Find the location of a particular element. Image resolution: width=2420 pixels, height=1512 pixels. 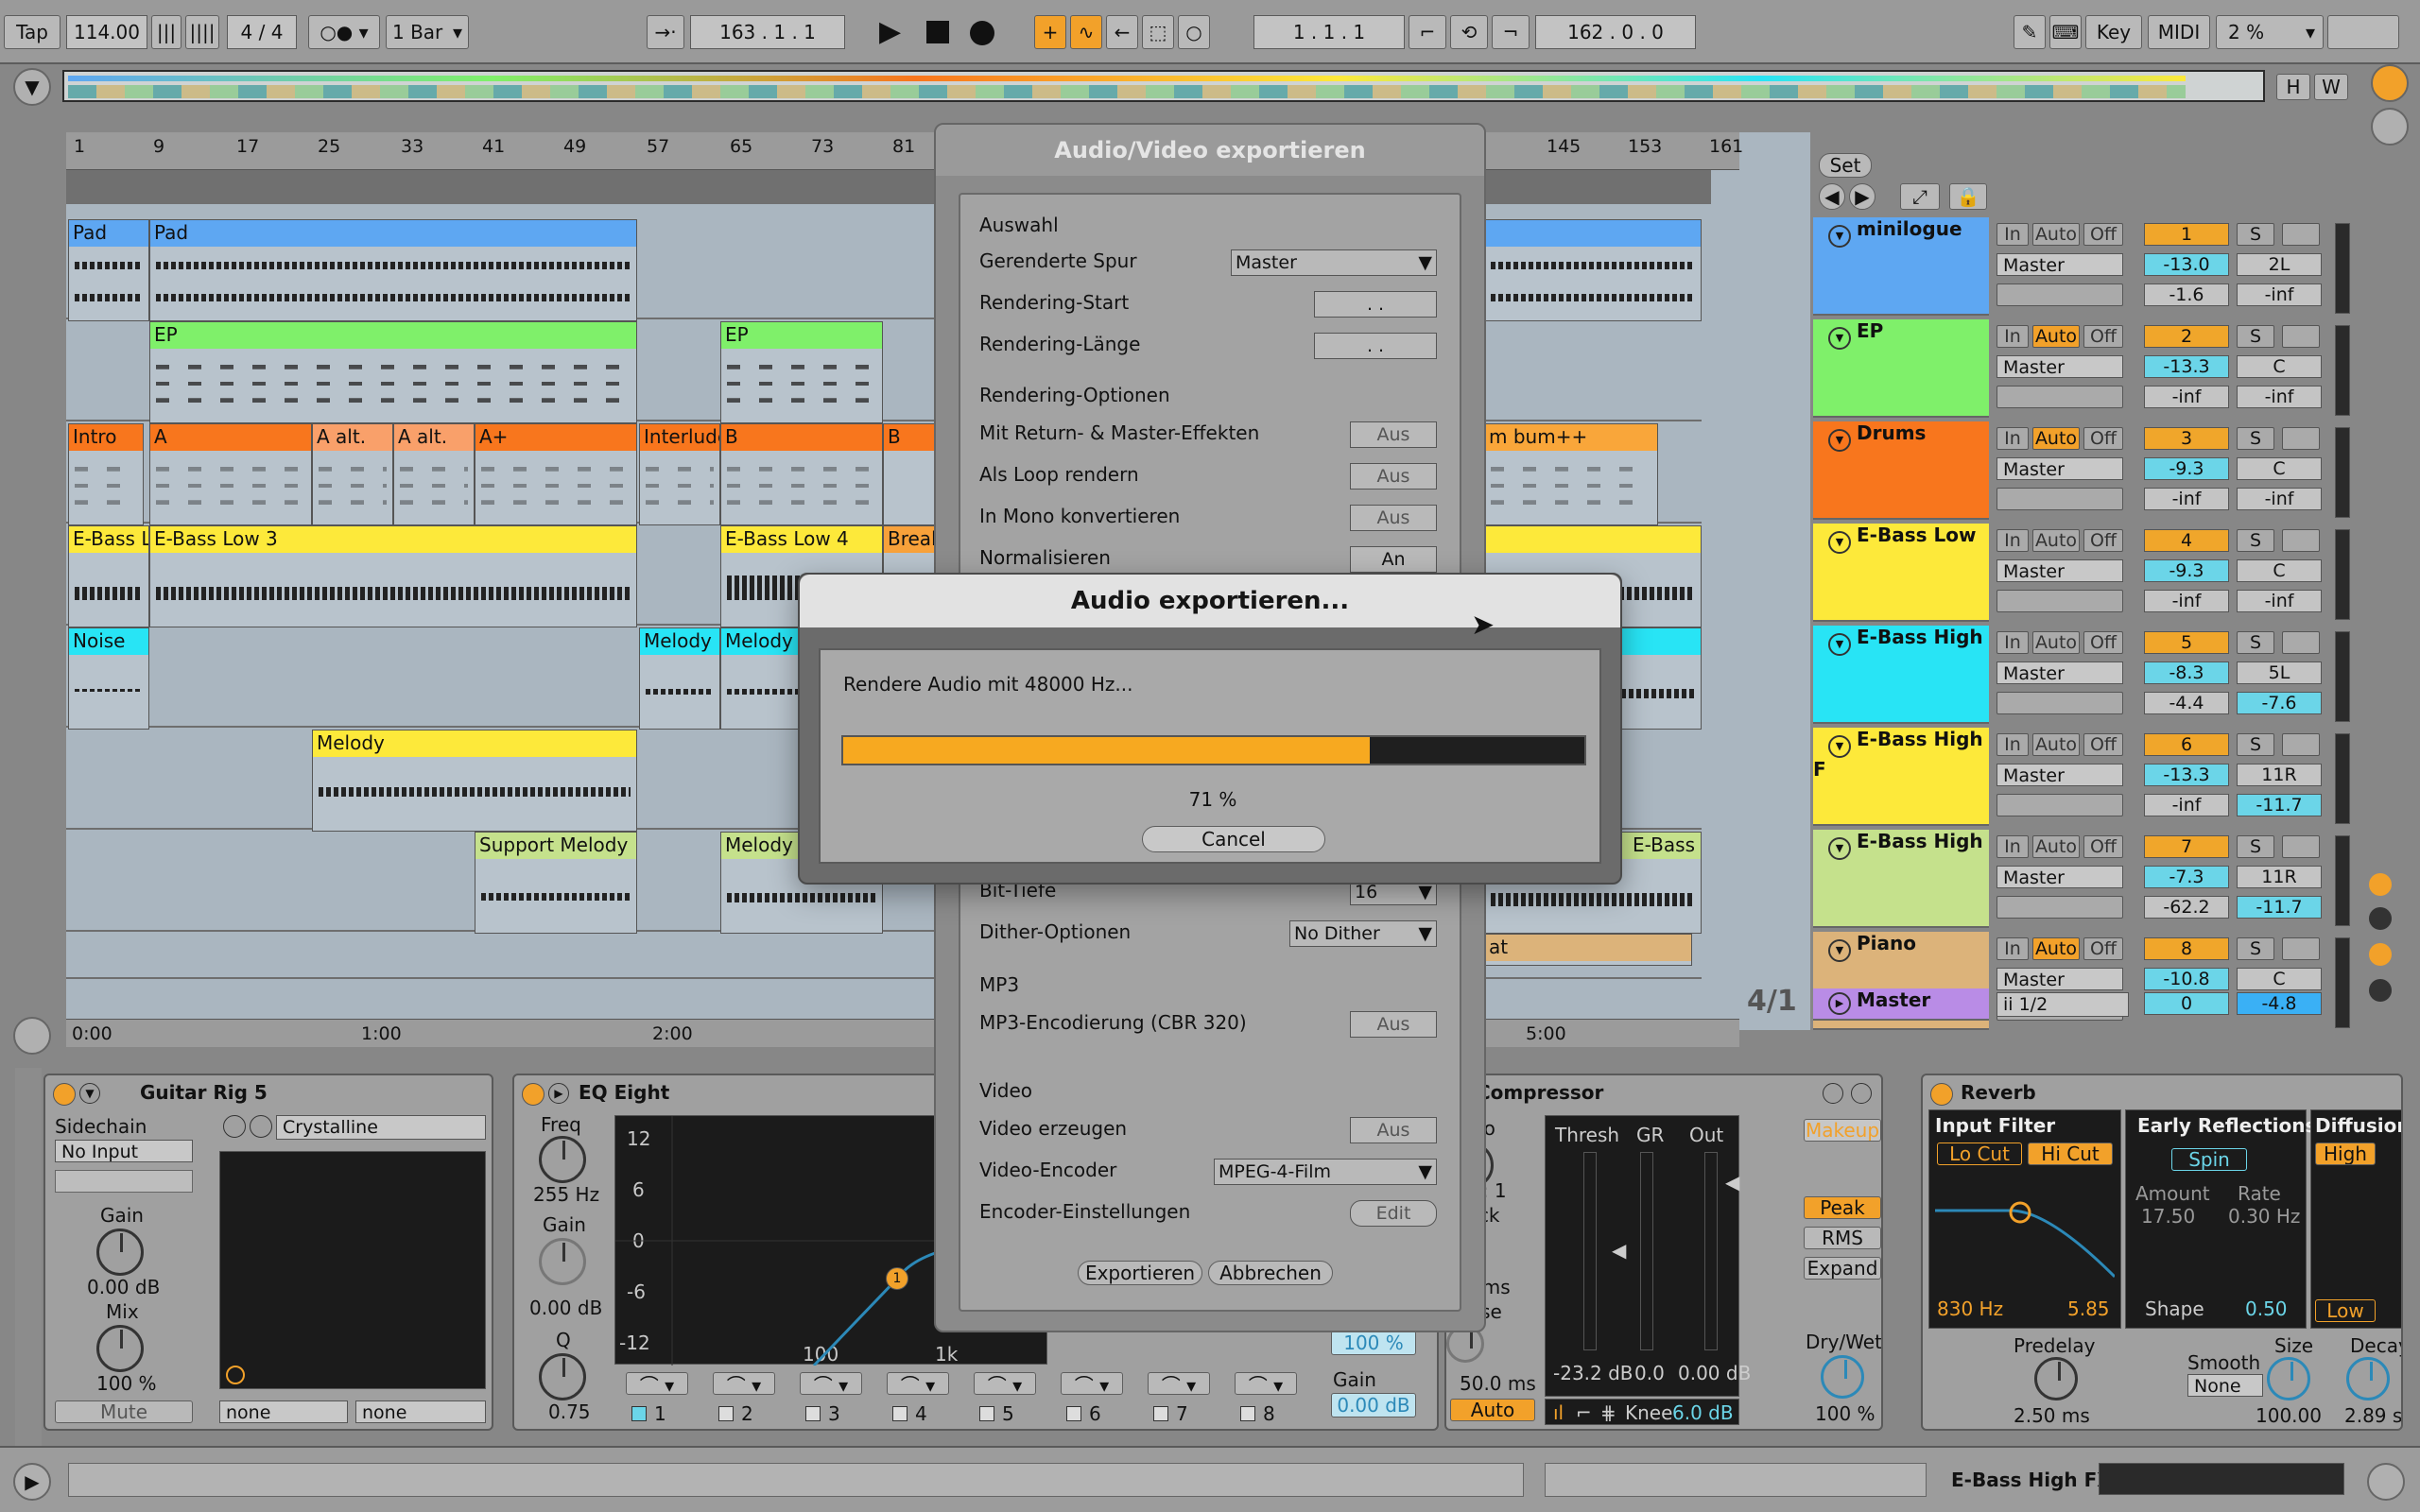

clip: Pad is located at coordinates (393, 270).